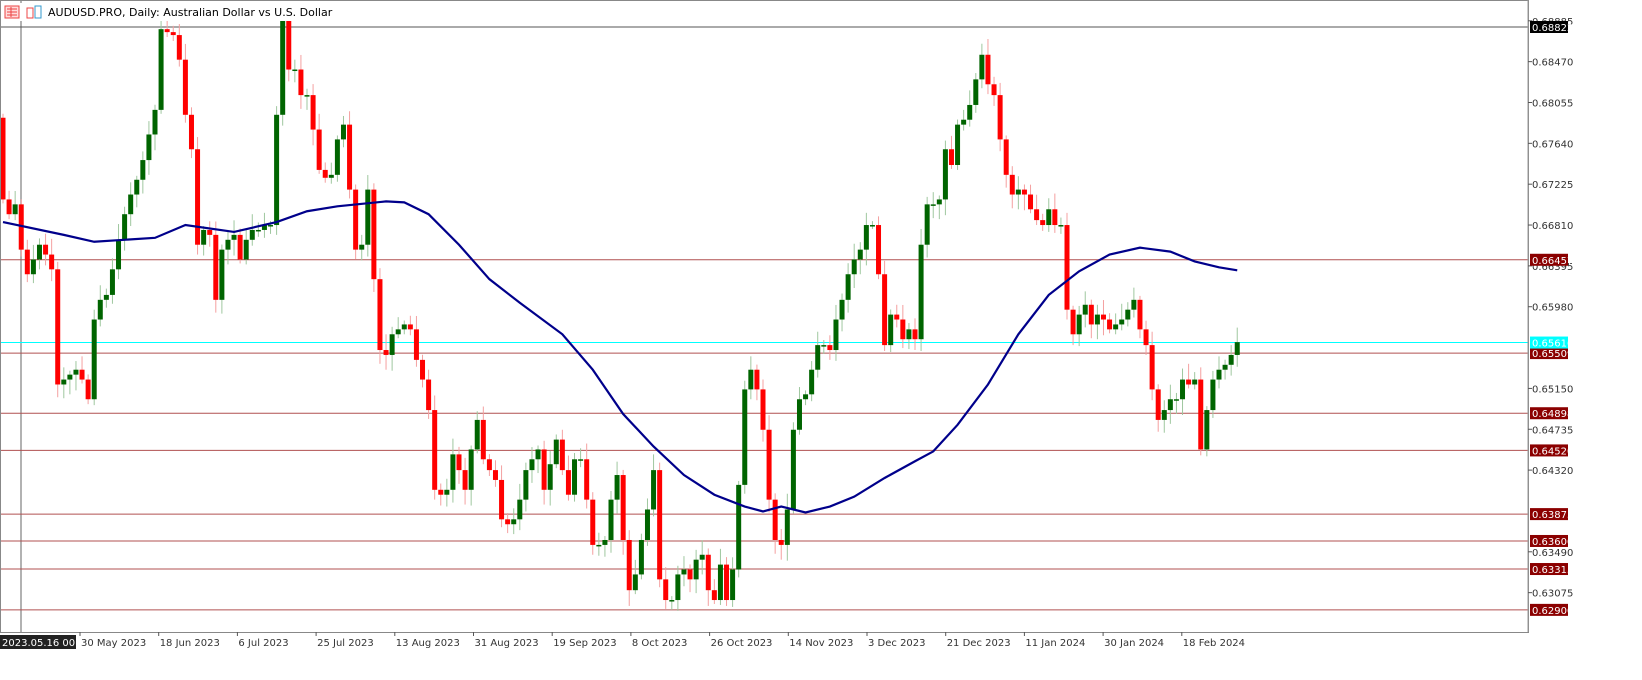 This screenshot has width=1642, height=680. What do you see at coordinates (1552, 553) in the screenshot?
I see `price-tick-label: 0.63490` at bounding box center [1552, 553].